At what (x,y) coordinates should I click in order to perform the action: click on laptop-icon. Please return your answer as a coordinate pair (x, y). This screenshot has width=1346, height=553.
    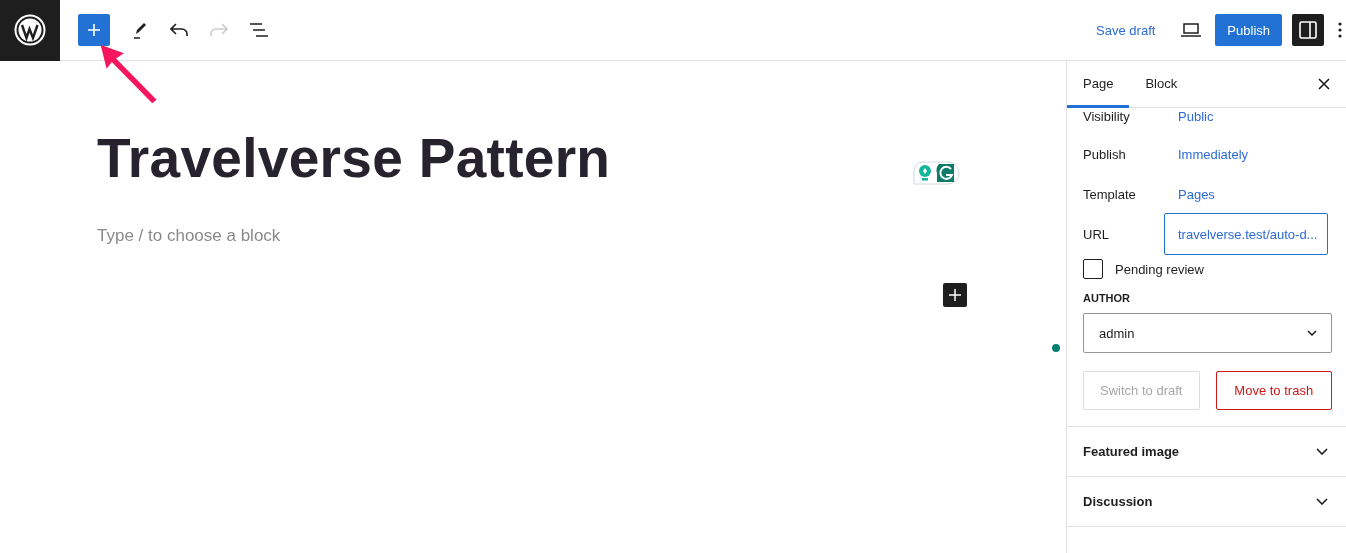
    Looking at the image, I should click on (1191, 30).